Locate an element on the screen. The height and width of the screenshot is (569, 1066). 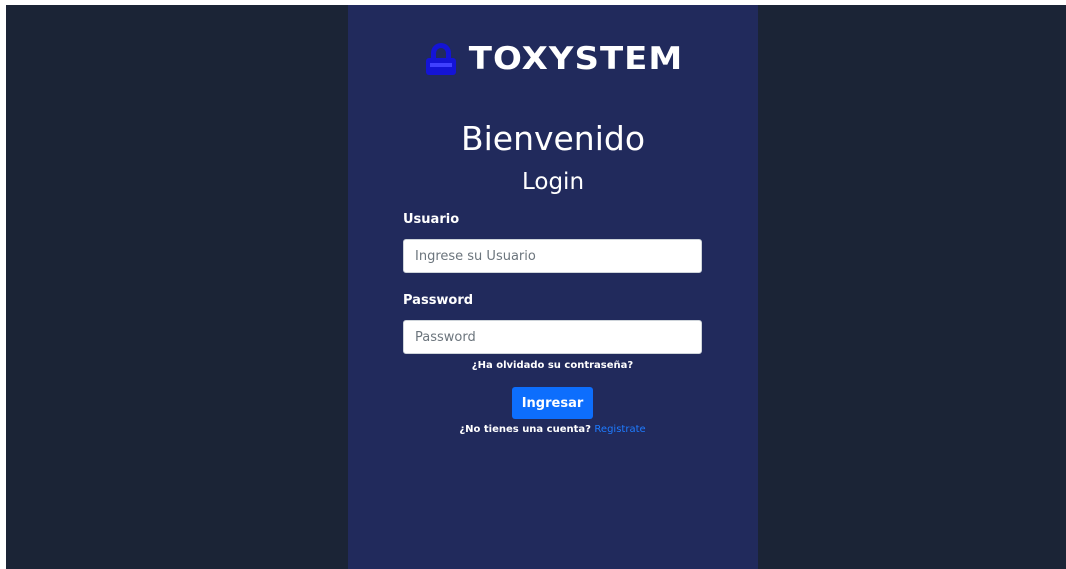
brand-logo: TOXYSTEM is located at coordinates (553, 59).